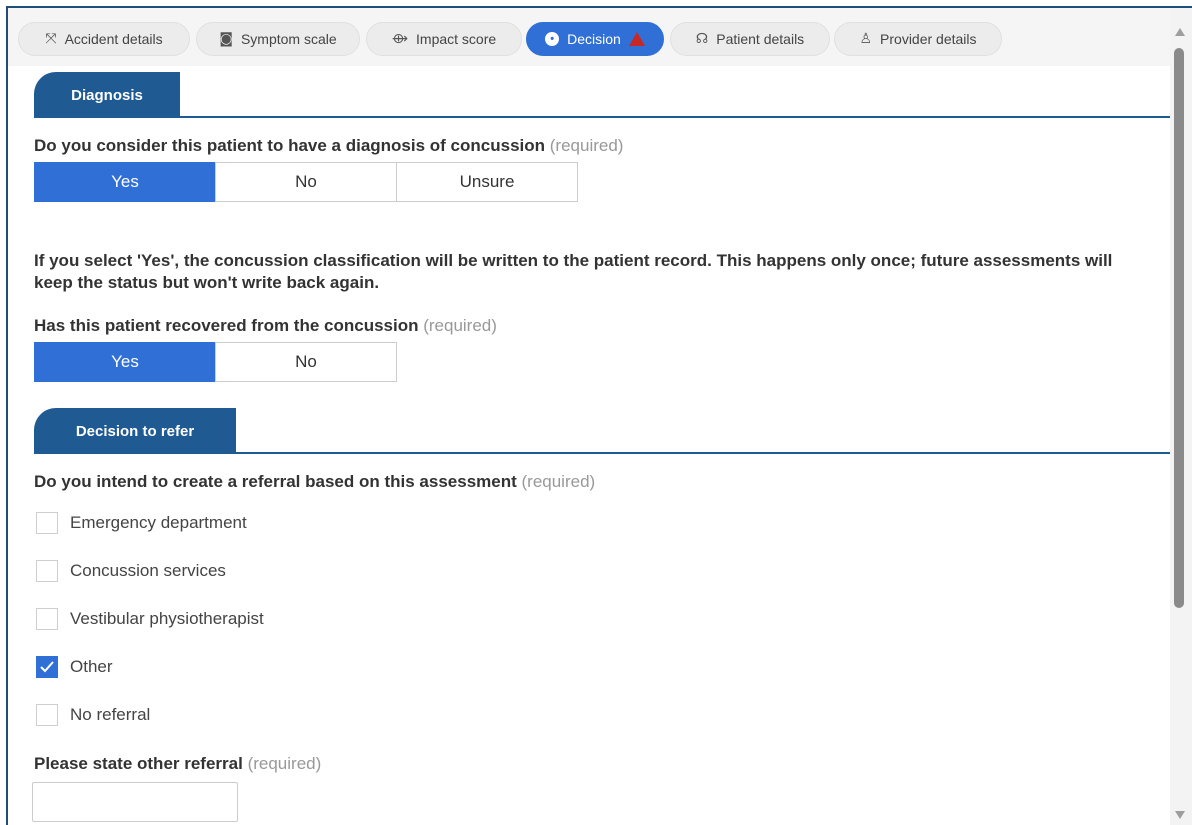 The image size is (1192, 825). I want to click on accident-icon: ⤧, so click(51, 39).